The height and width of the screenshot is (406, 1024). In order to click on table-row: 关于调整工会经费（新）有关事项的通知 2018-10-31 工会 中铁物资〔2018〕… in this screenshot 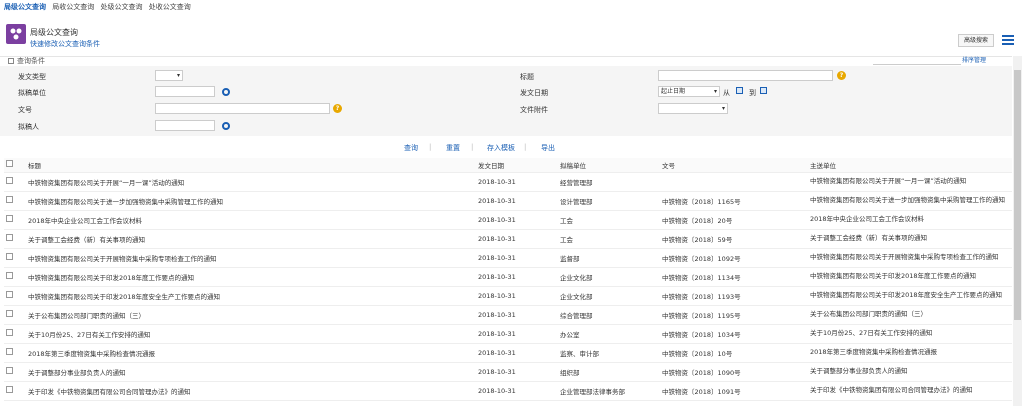, I will do `click(508, 239)`.